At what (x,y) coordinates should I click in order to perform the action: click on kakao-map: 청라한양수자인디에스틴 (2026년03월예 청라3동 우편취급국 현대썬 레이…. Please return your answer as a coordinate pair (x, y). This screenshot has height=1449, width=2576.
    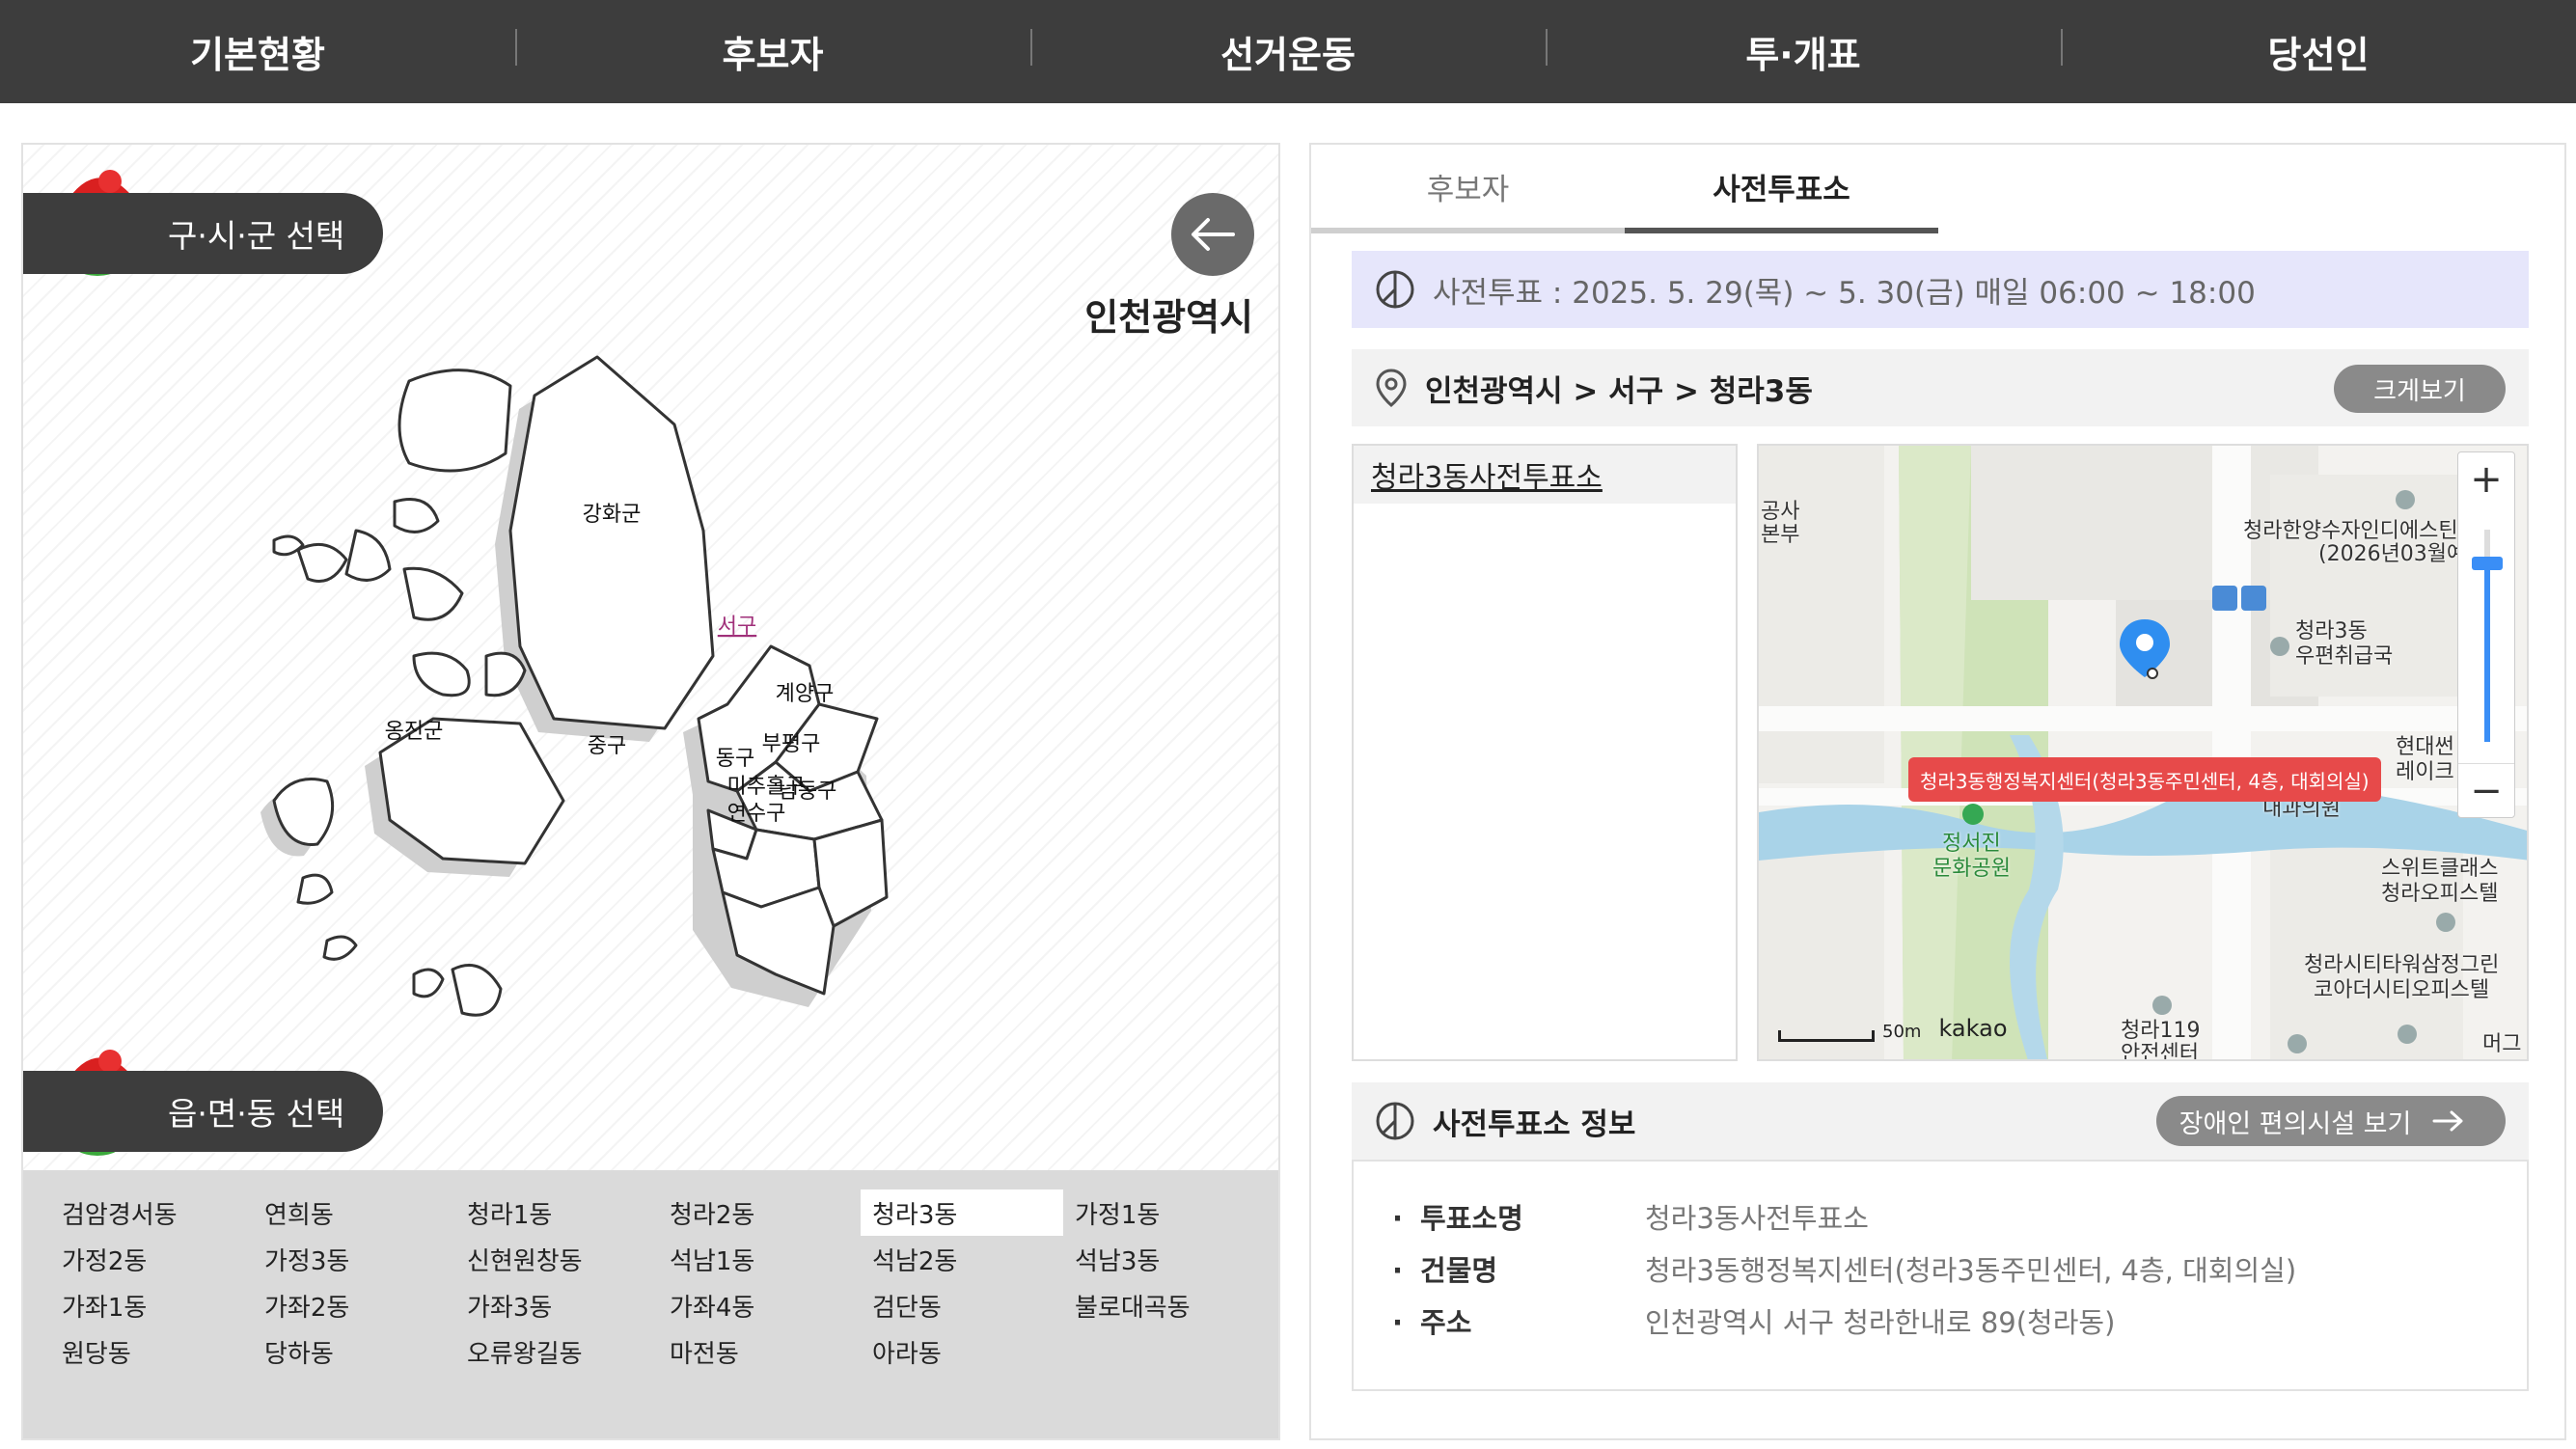
    Looking at the image, I should click on (2143, 752).